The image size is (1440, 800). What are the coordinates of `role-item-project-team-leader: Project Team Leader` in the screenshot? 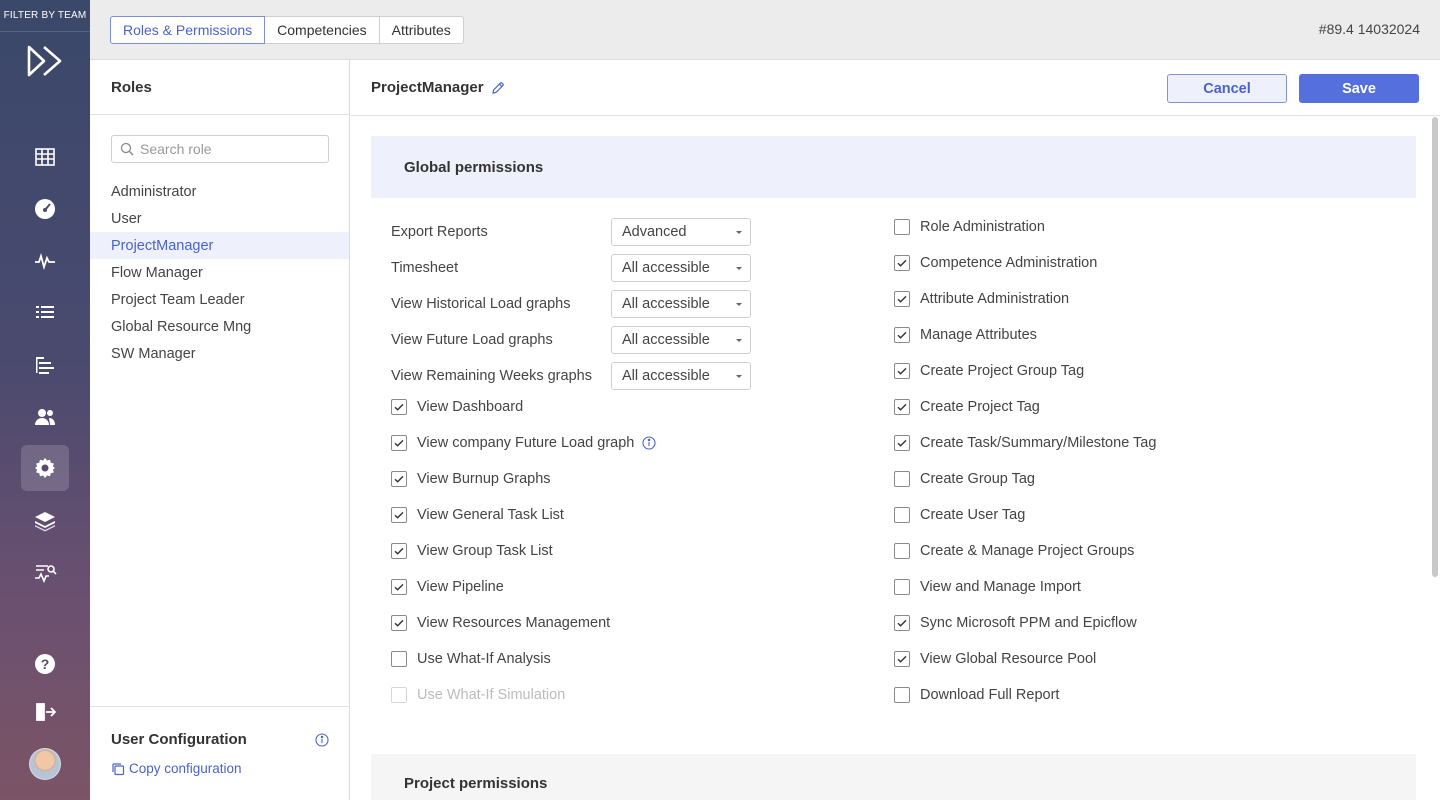 It's located at (219, 299).